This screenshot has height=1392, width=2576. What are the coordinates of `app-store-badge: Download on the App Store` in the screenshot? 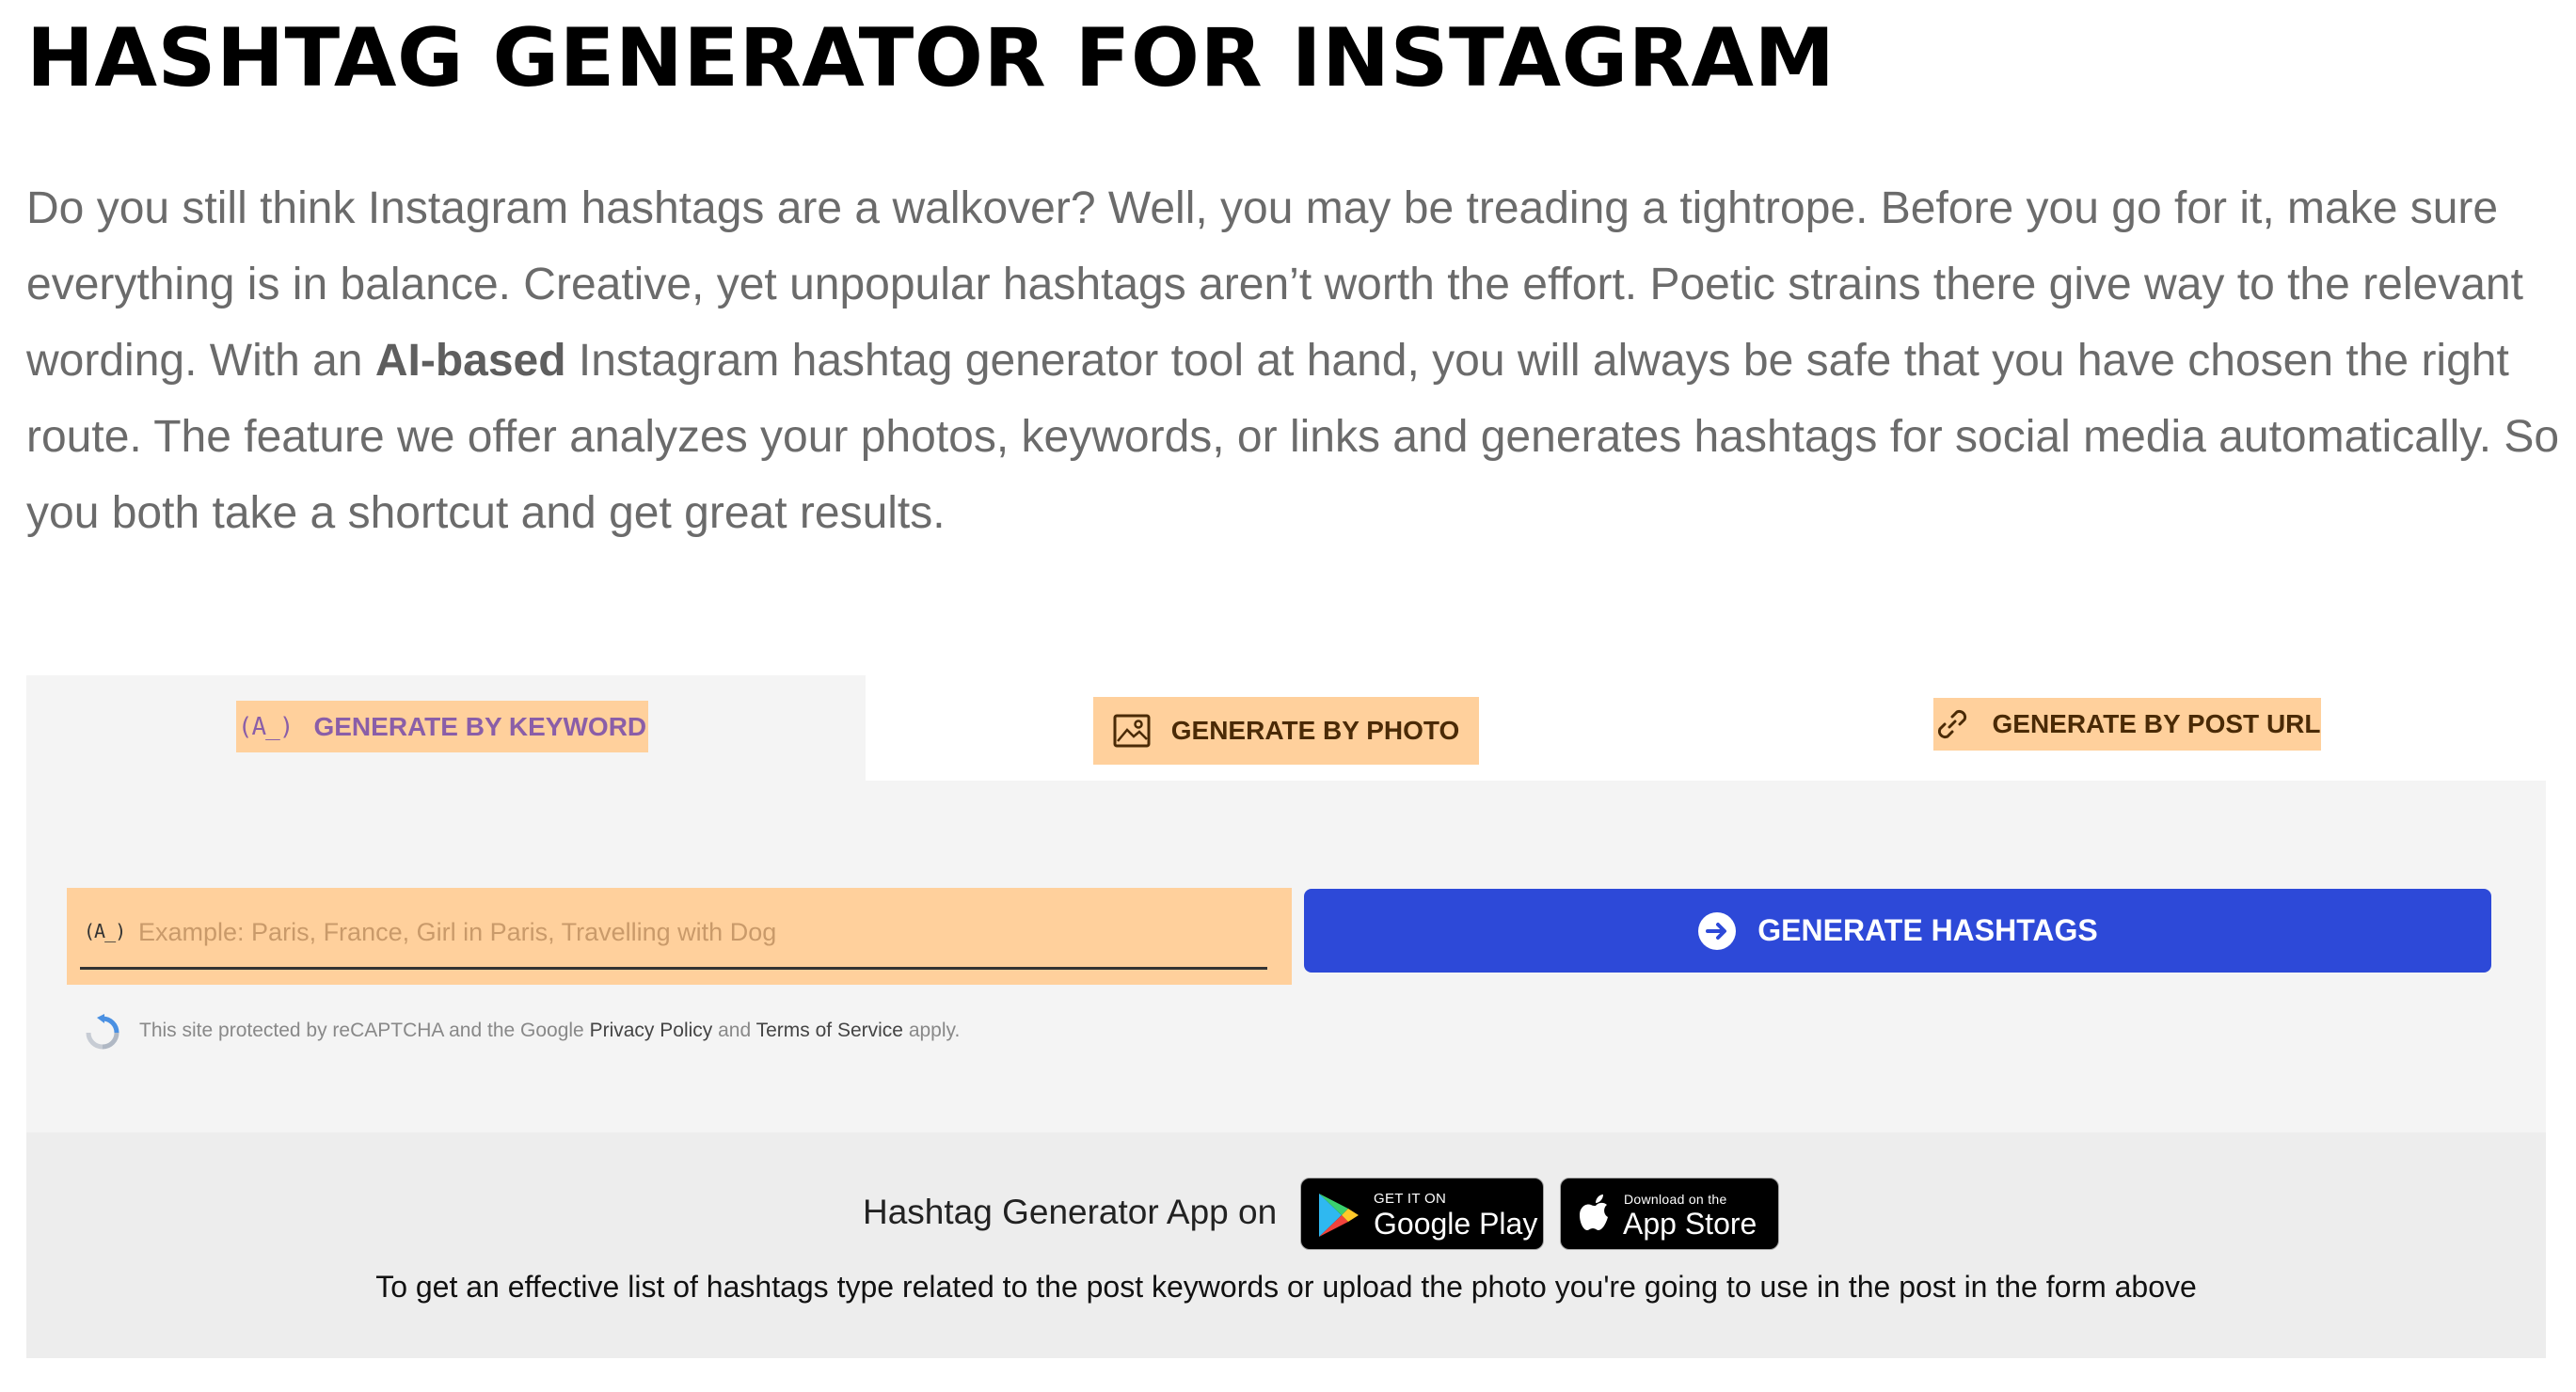 It's located at (1670, 1214).